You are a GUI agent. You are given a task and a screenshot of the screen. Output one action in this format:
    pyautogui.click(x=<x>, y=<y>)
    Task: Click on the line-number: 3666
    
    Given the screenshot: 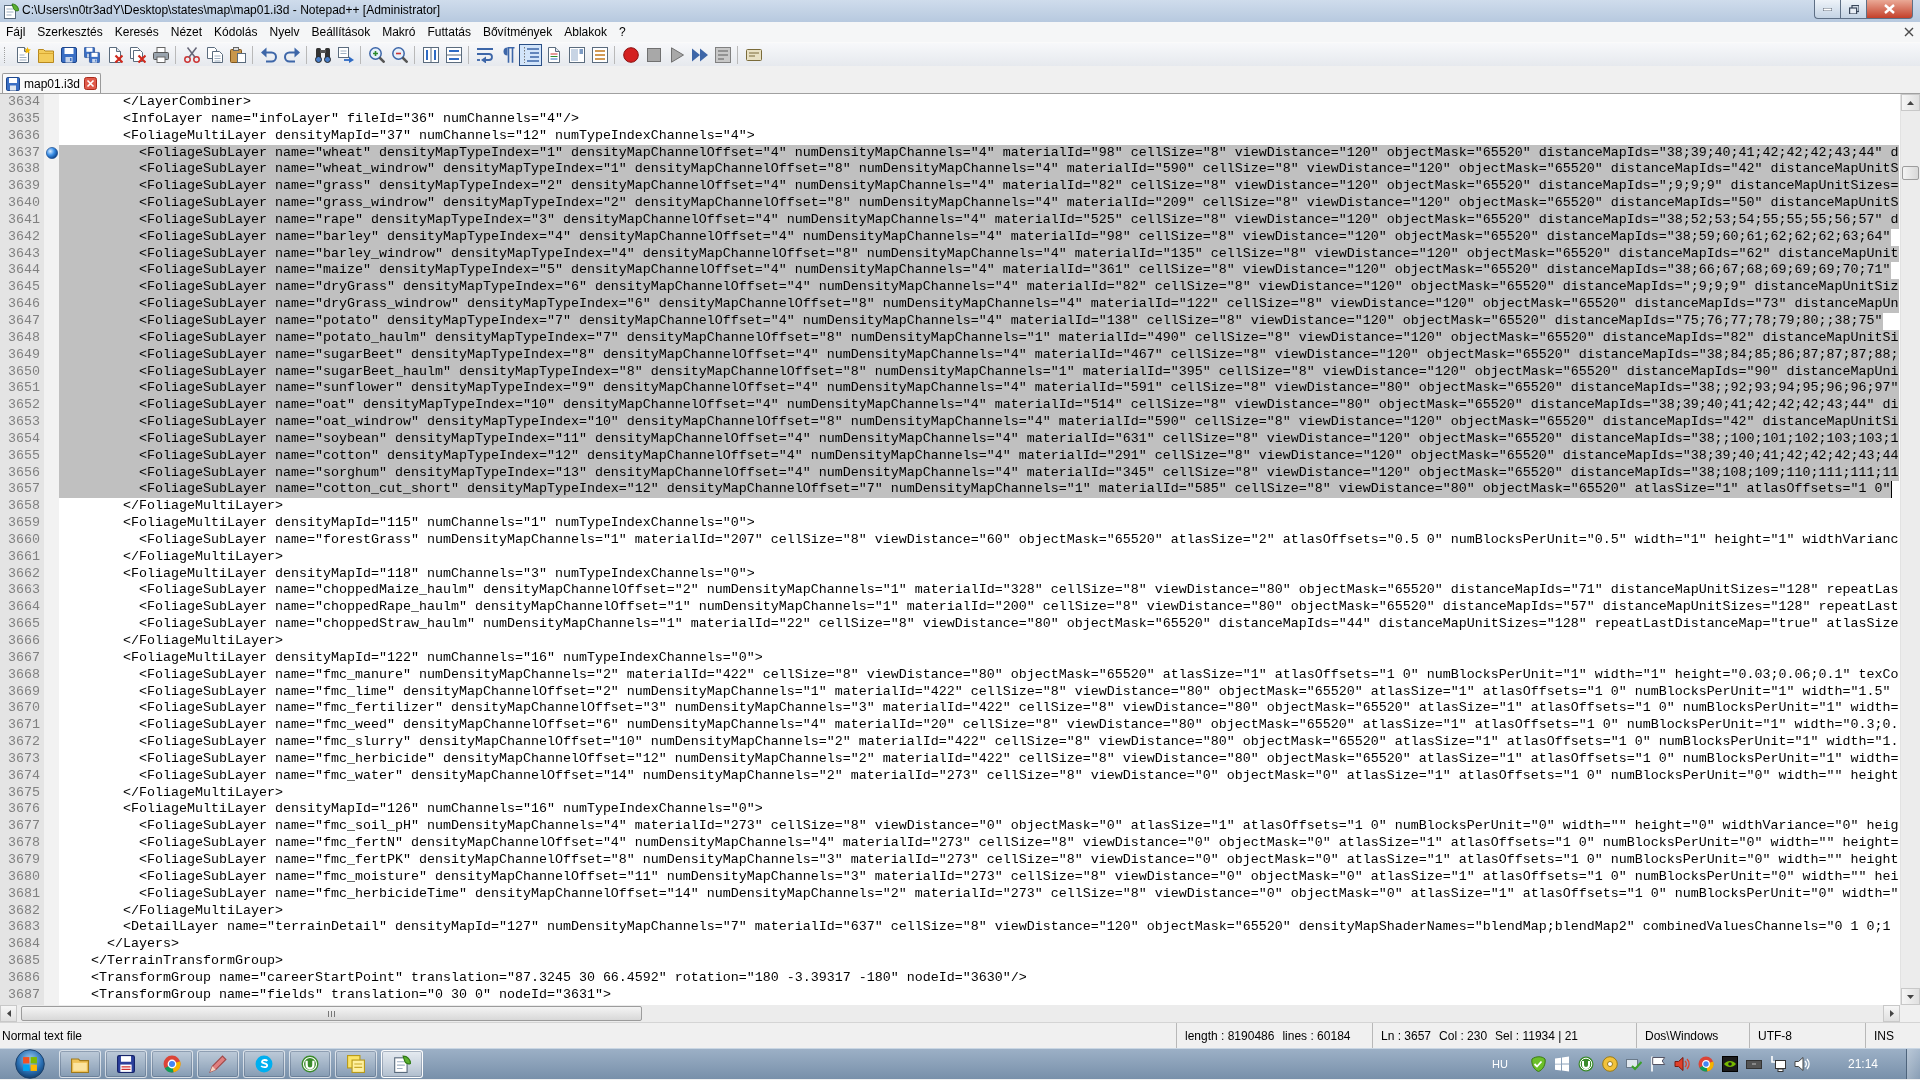 What is the action you would take?
    pyautogui.click(x=24, y=641)
    